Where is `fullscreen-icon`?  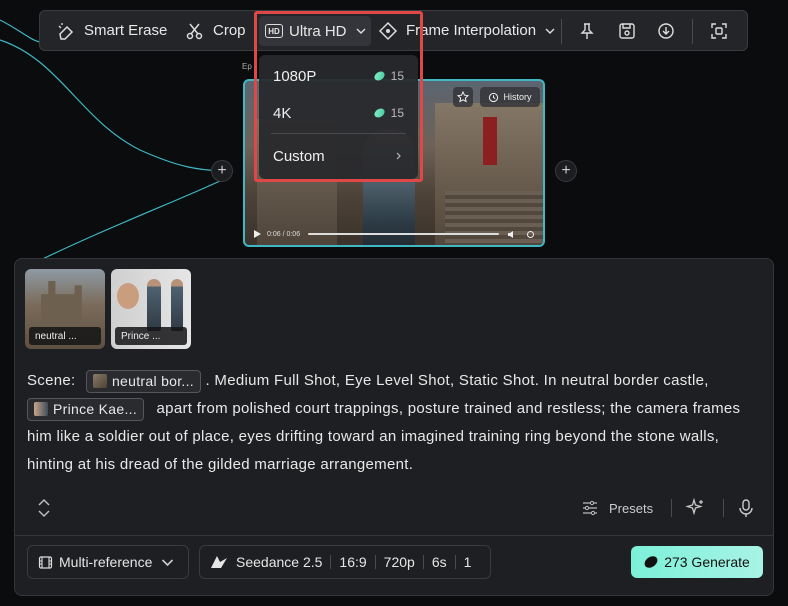 fullscreen-icon is located at coordinates (719, 31).